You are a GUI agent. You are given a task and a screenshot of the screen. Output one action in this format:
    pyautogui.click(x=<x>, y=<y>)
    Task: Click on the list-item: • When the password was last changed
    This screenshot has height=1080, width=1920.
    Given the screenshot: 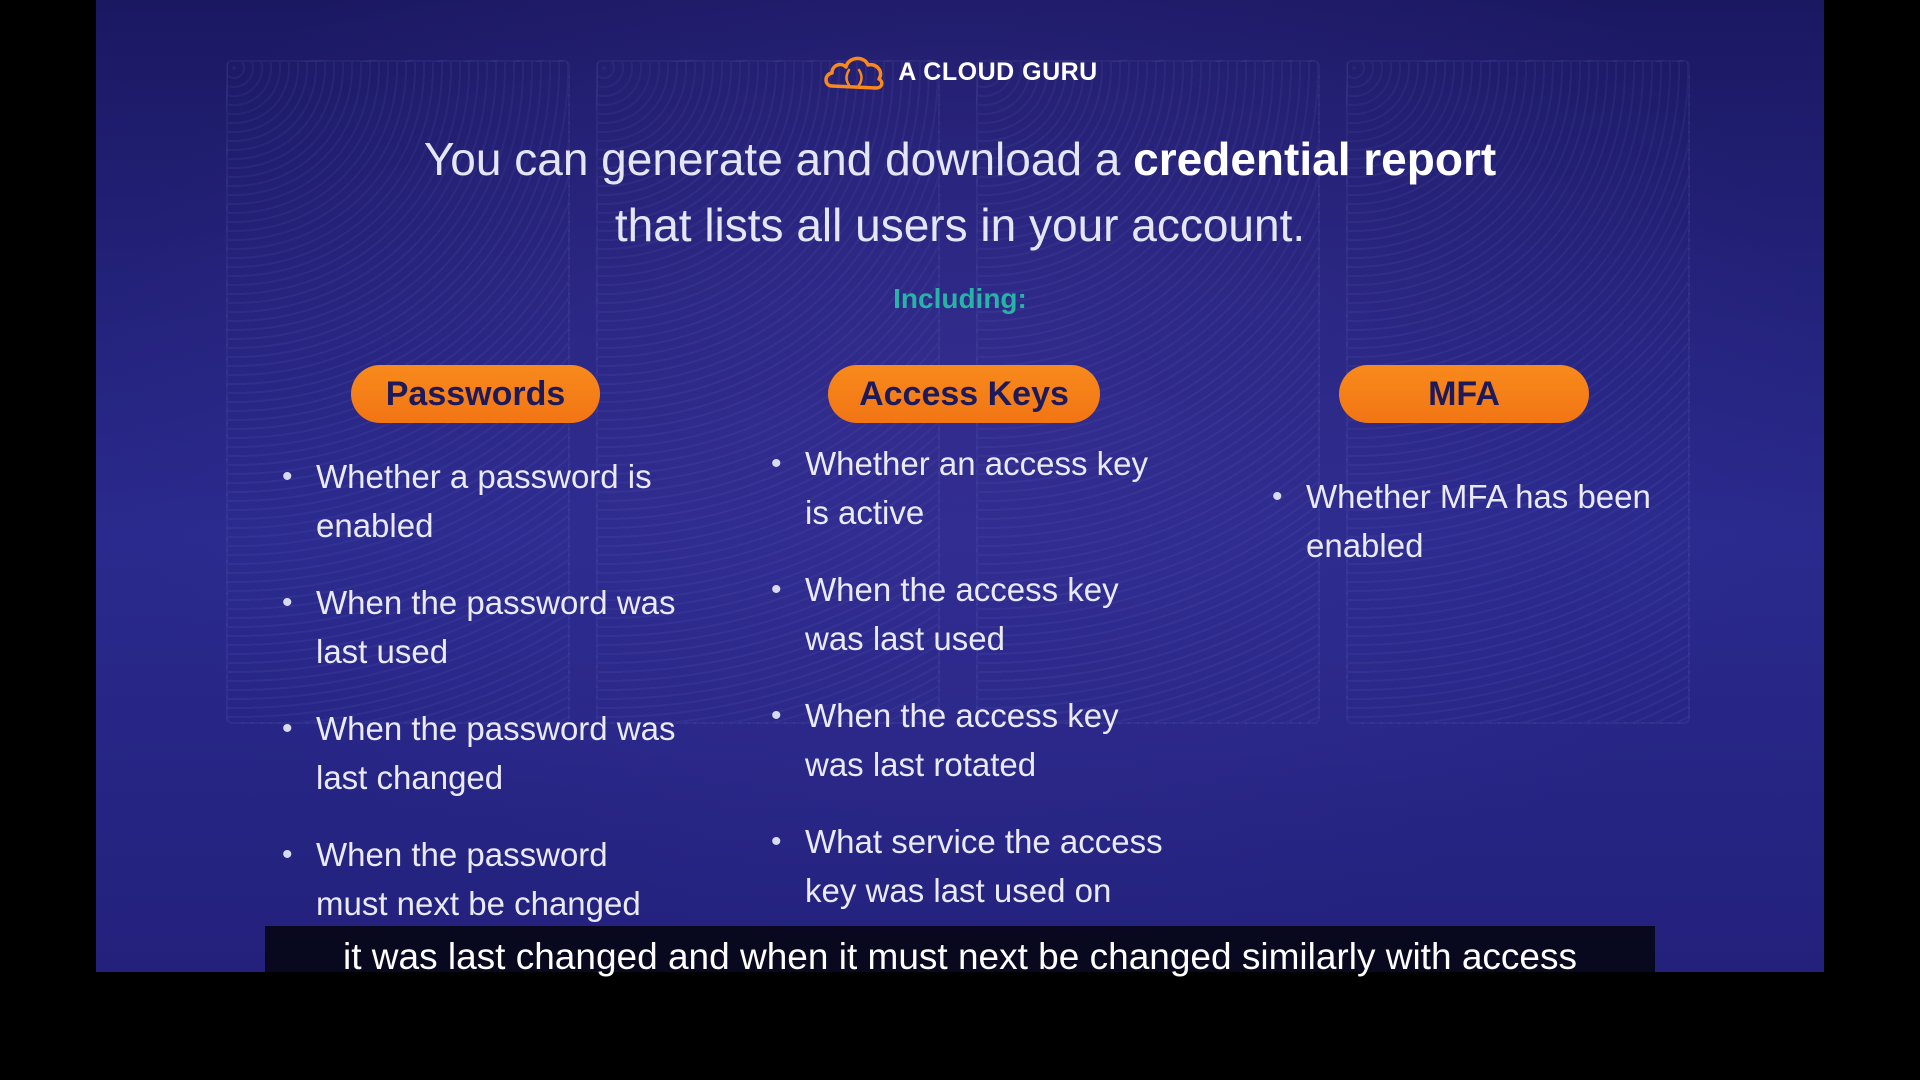 What is the action you would take?
    pyautogui.click(x=482, y=753)
    